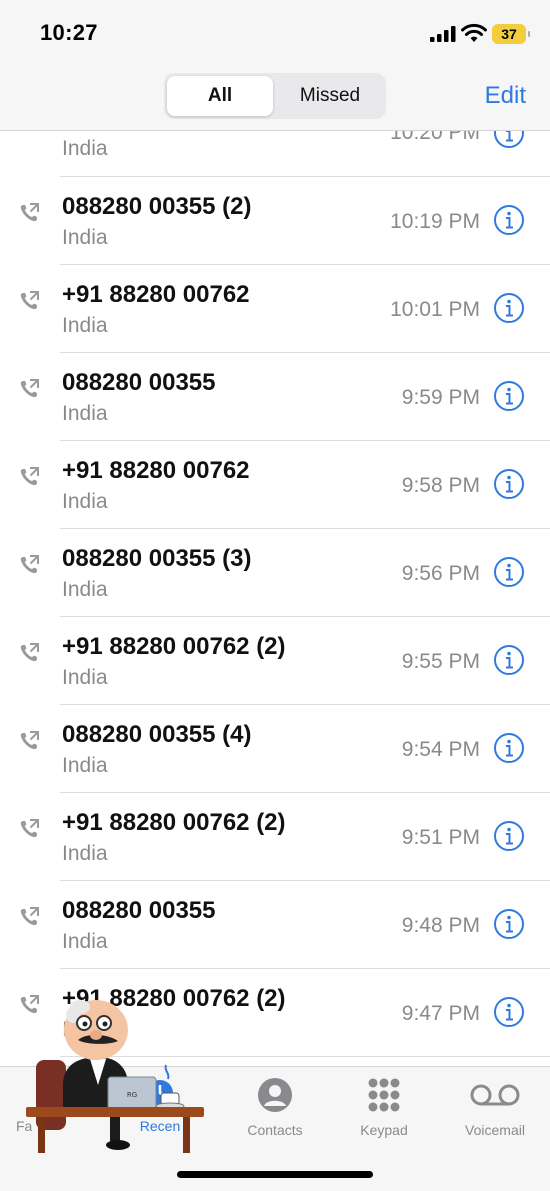  Describe the element at coordinates (330, 96) in the screenshot. I see `segment-missed: Missed` at that location.